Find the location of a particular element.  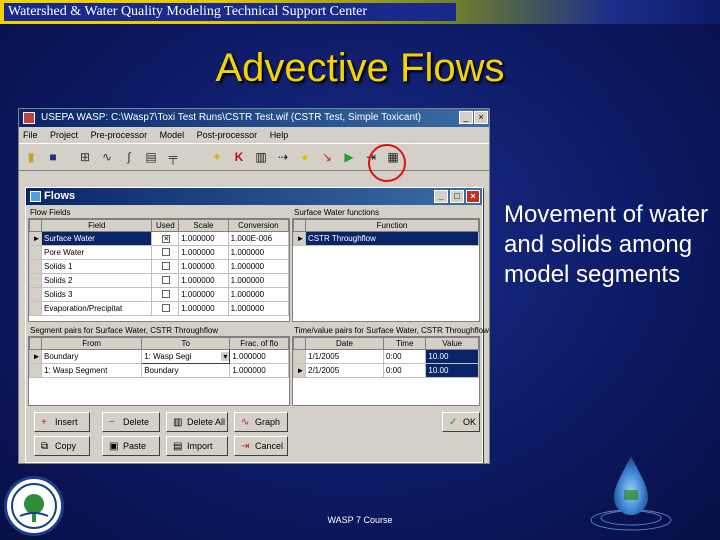

paste-icon: ▣ is located at coordinates (114, 446).